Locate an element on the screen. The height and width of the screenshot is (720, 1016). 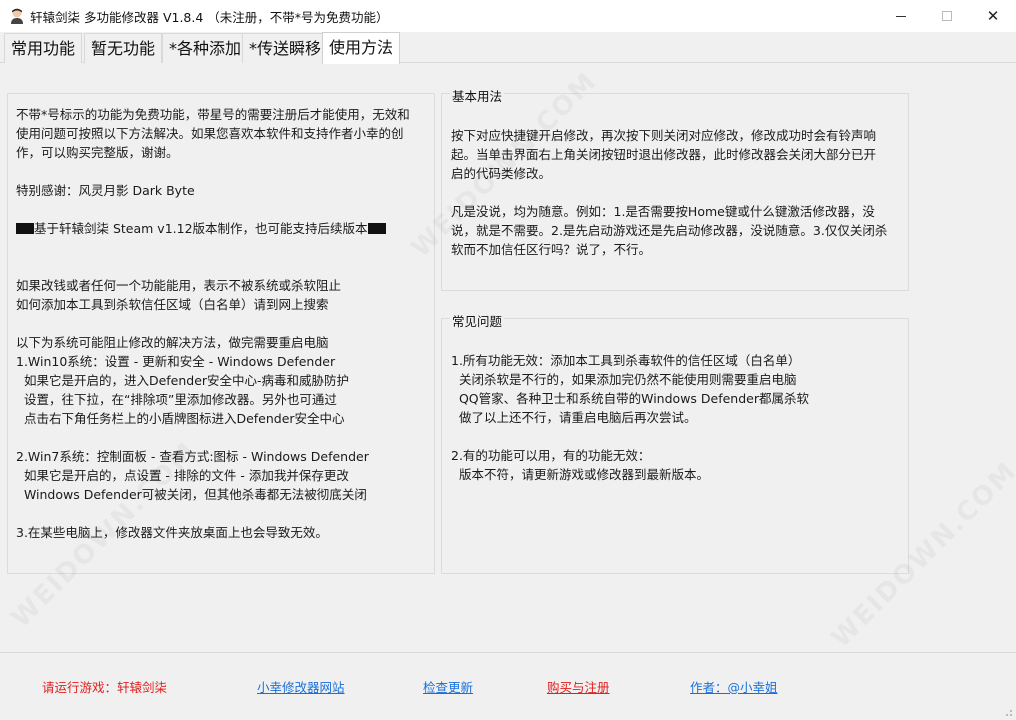
minimize-button is located at coordinates (901, 16).